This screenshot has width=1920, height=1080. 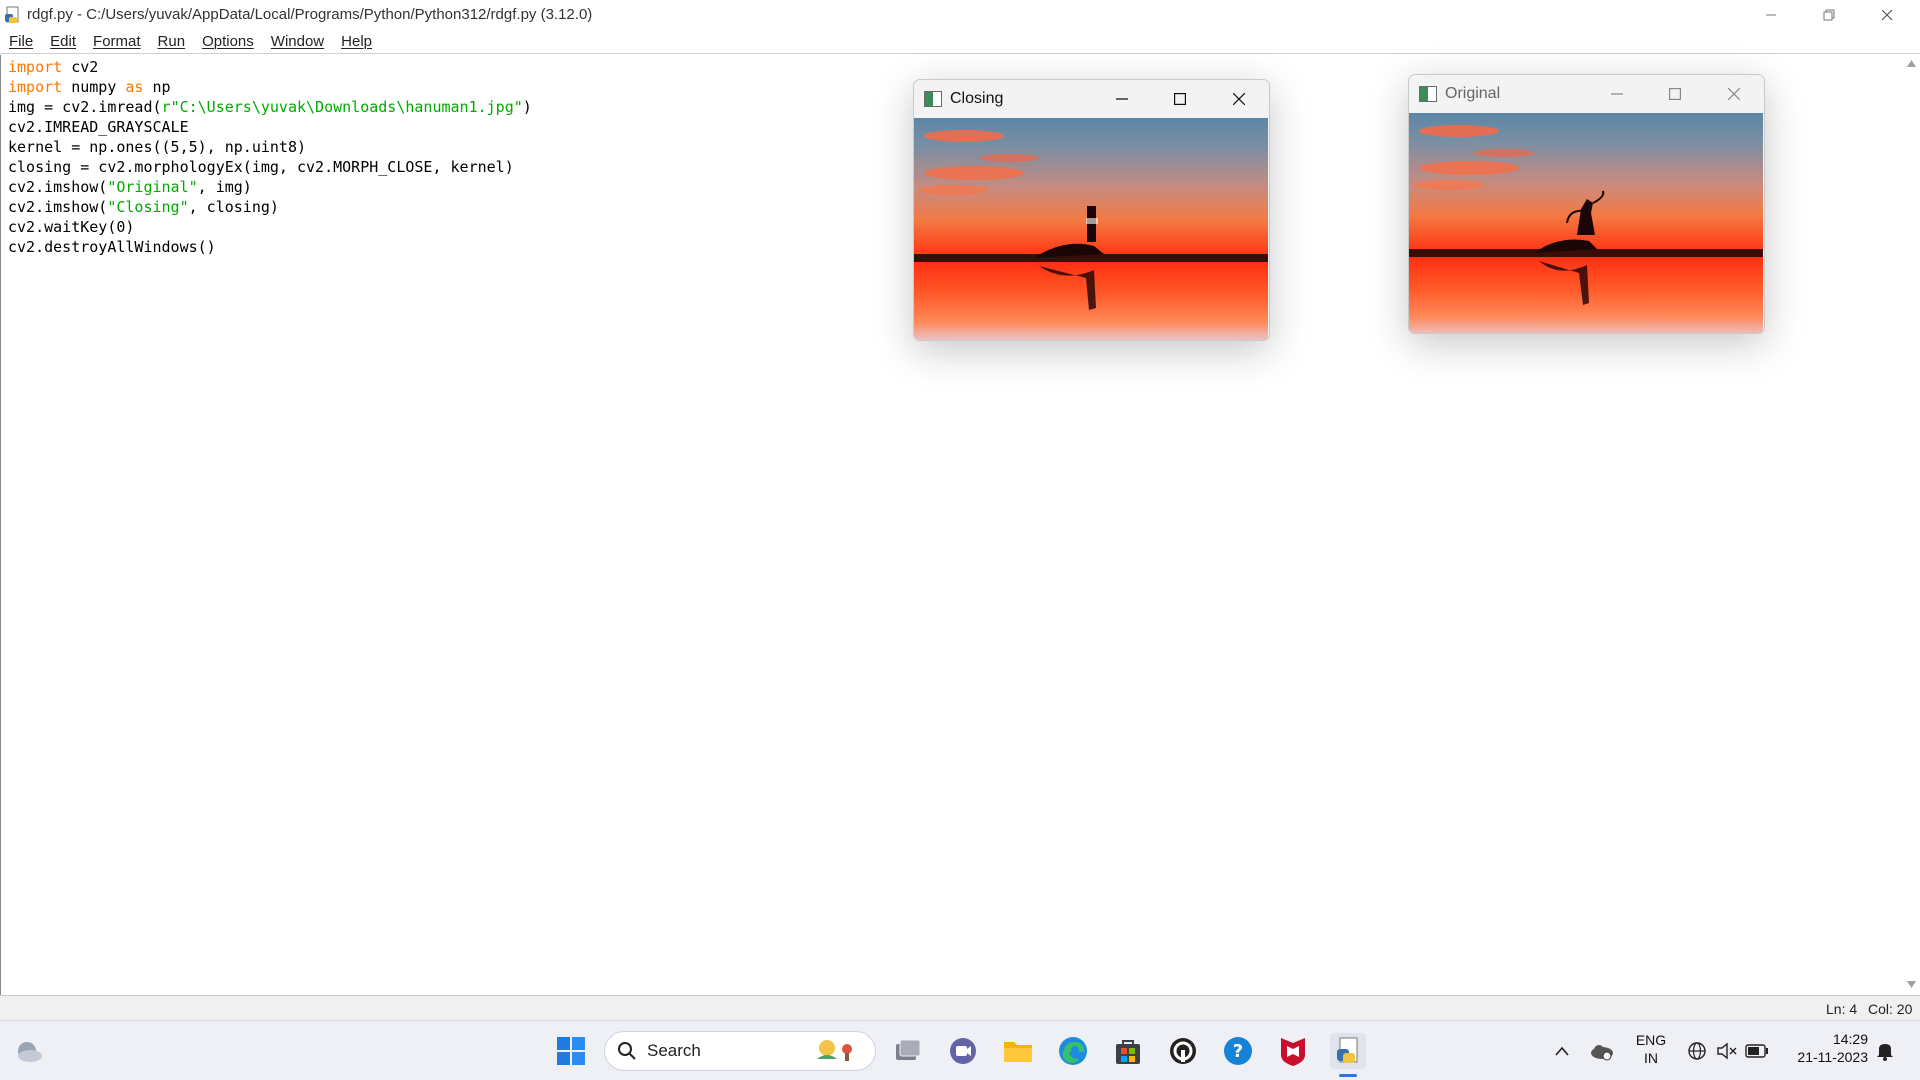 What do you see at coordinates (1651, 1058) in the screenshot?
I see `language-bottom: IN` at bounding box center [1651, 1058].